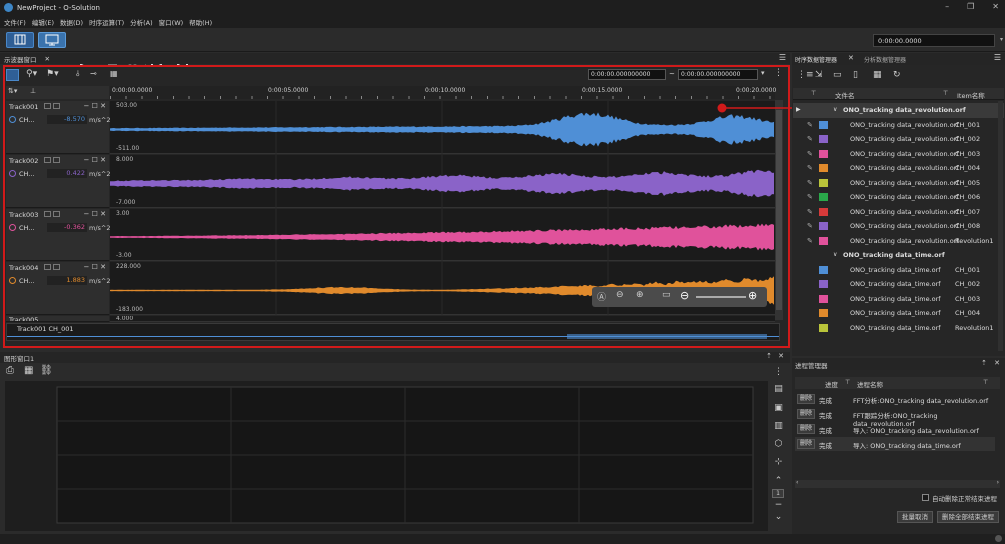 The width and height of the screenshot is (1005, 544). I want to click on menu-timeseries: 时序运算(T), so click(106, 22).